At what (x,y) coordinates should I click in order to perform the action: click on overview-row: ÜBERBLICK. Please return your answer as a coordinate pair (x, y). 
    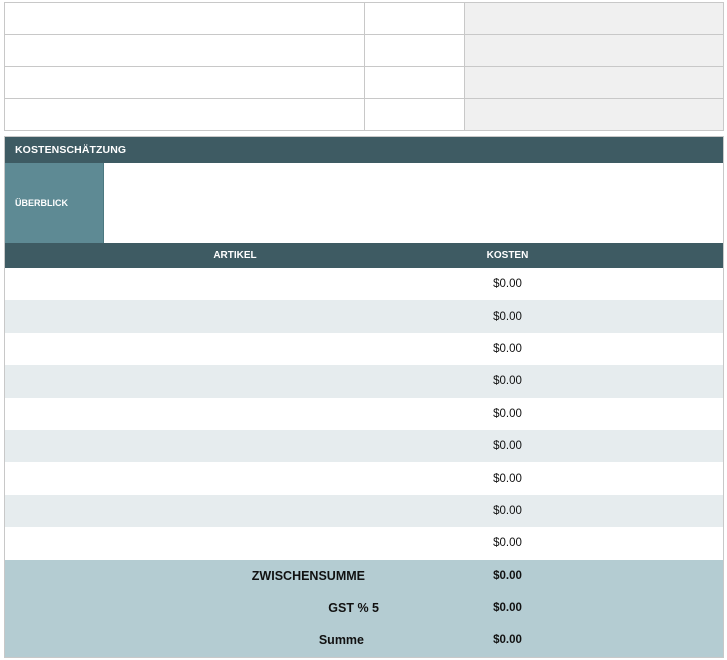
    Looking at the image, I should click on (364, 203).